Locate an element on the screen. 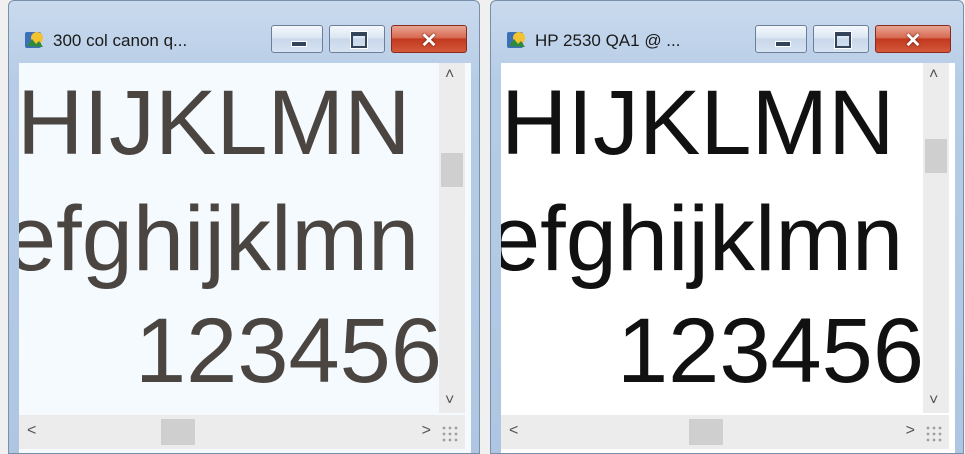 This screenshot has width=965, height=454. title-bar: HP 2530 QA1 @ ... ✕ is located at coordinates (727, 30).